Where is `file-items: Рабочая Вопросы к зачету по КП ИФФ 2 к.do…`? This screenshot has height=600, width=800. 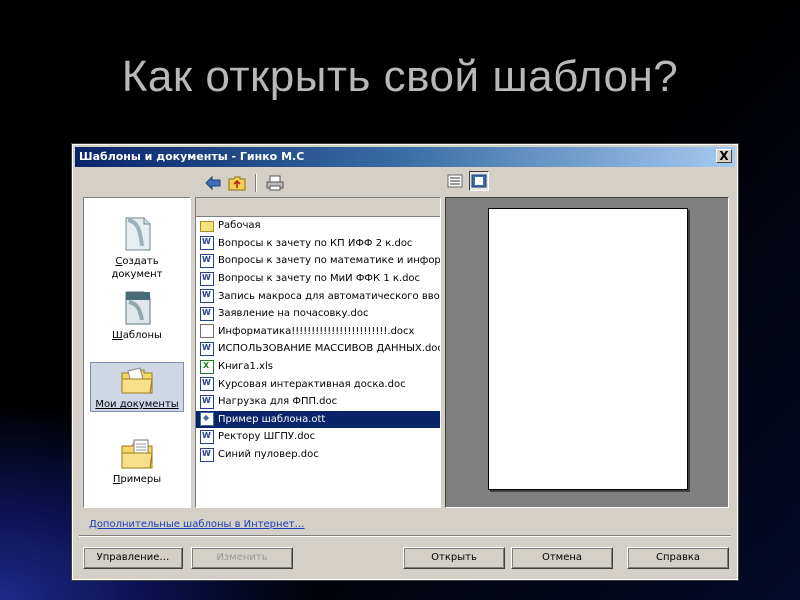
file-items: Рабочая Вопросы к зачету по КП ИФФ 2 к.do… is located at coordinates (318, 340).